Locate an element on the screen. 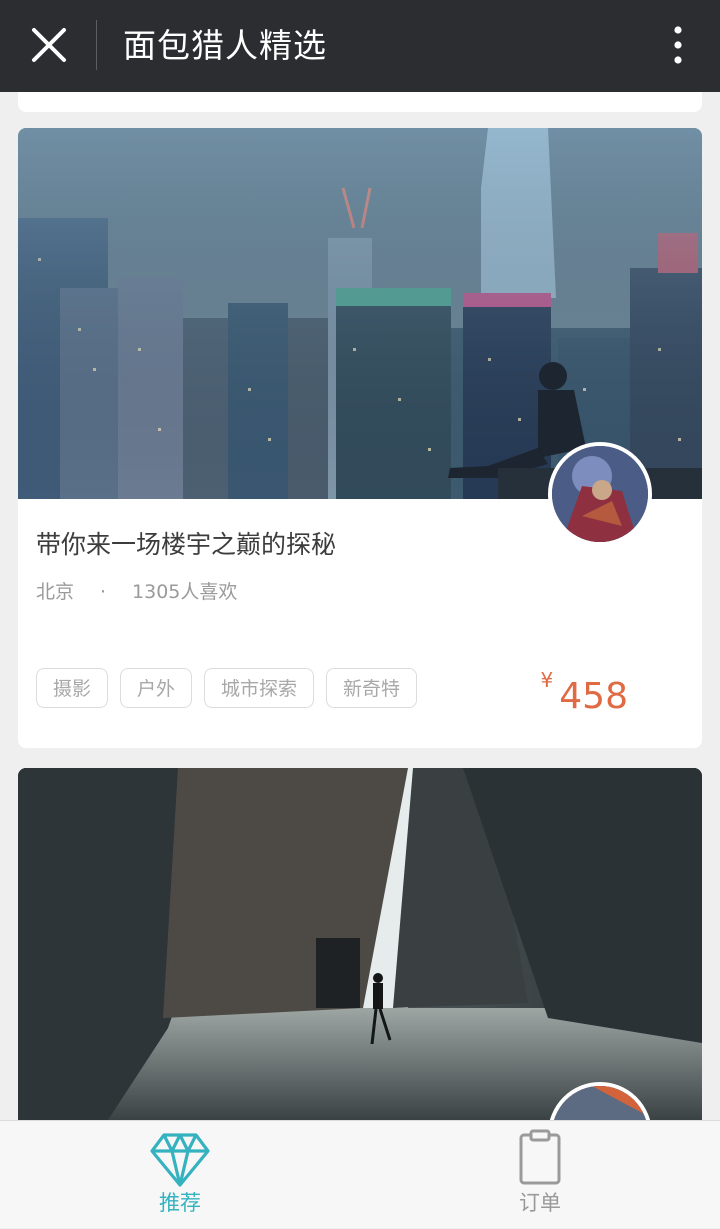  currency-symbol: ¥ is located at coordinates (547, 680).